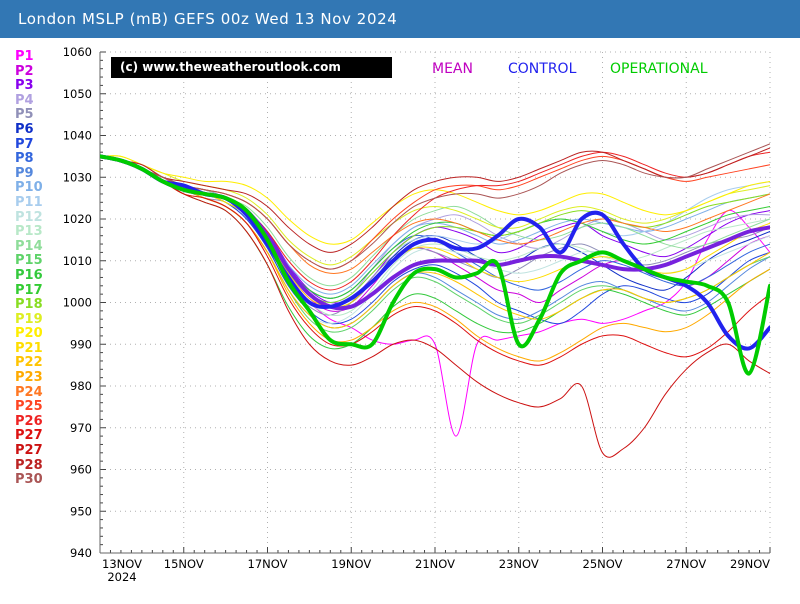 Image resolution: width=800 pixels, height=604 pixels. Describe the element at coordinates (81, 386) in the screenshot. I see `svg-text: 980` at that location.